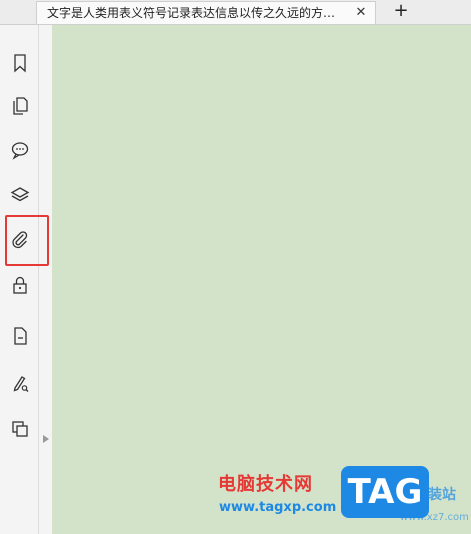  I want to click on document-tab: 文字是人类用表义符号记录表达信息以传之久远的方… ✕, so click(206, 12).